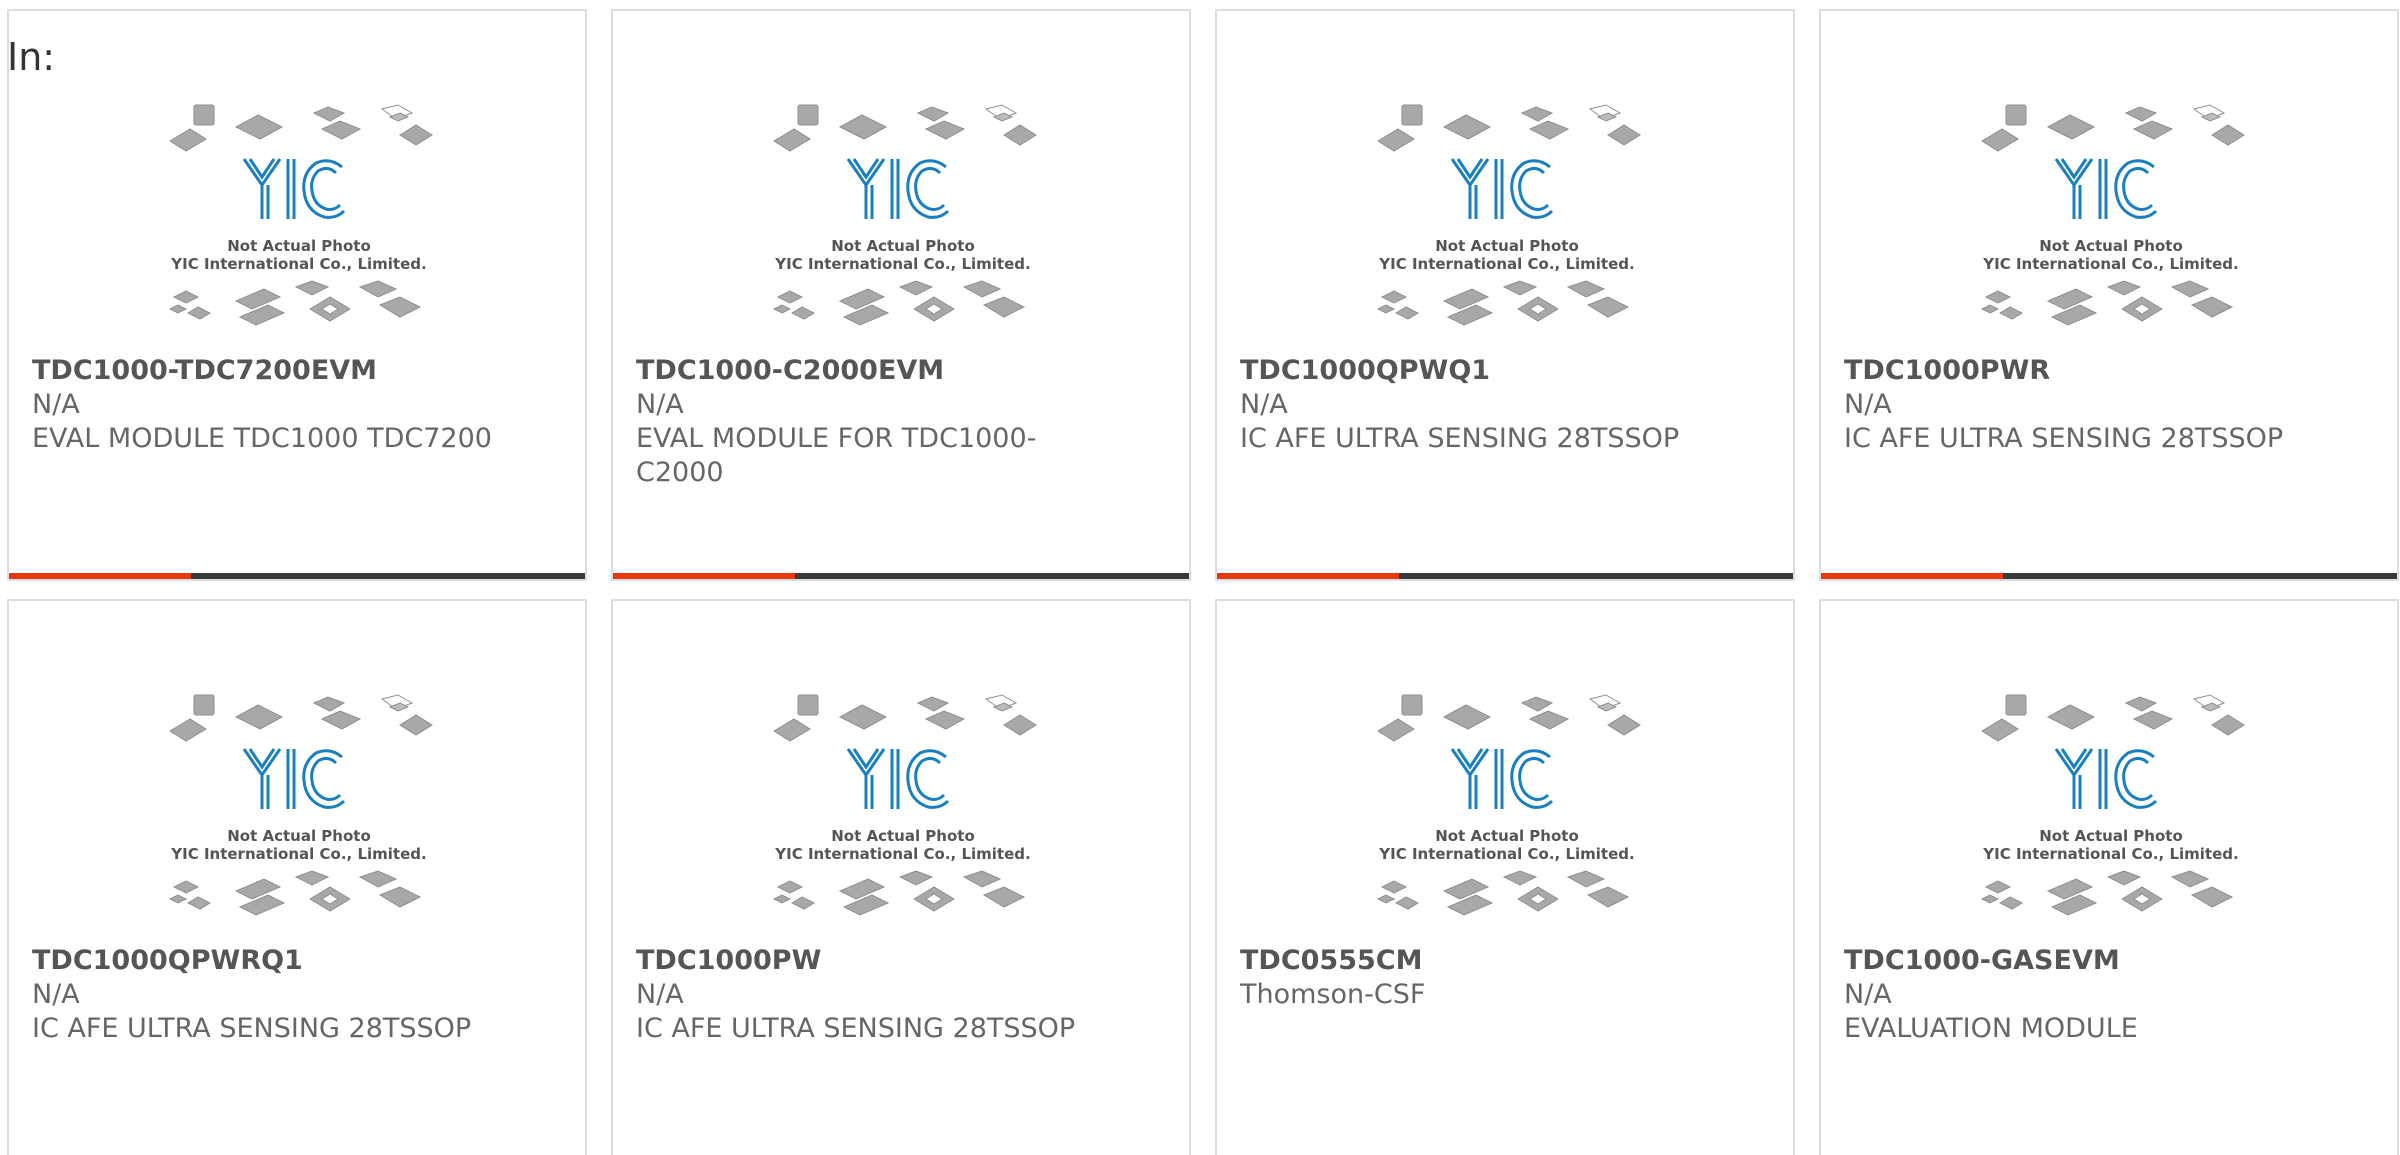 The image size is (2400, 1155). I want to click on part-number-link: TDC1000-GASEVM, so click(2079, 961).